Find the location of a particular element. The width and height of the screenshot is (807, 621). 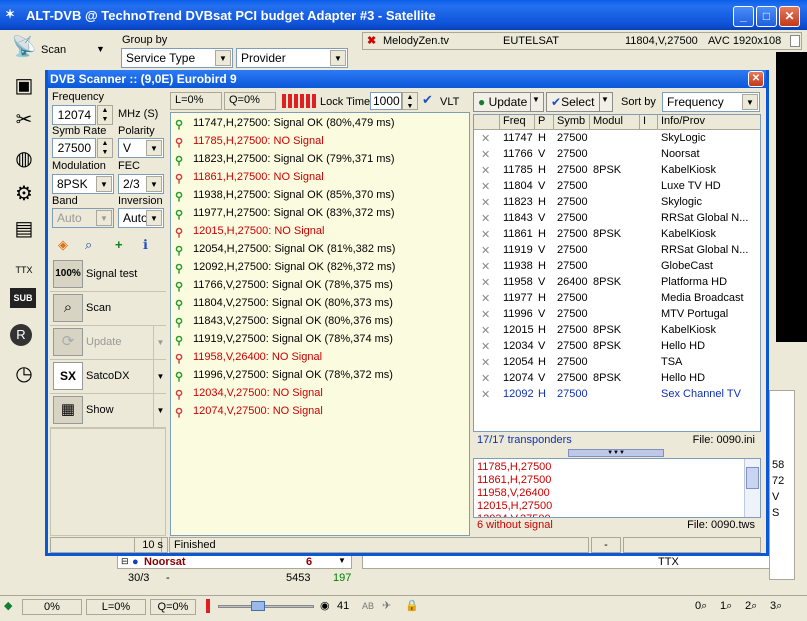

inversion-select: Auto ▼ is located at coordinates (141, 218).